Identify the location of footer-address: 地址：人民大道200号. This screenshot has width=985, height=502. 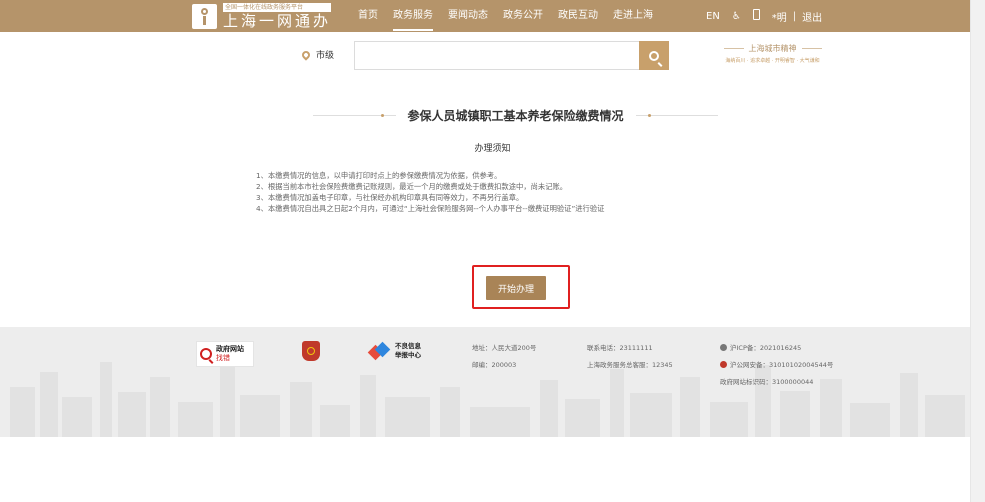
(504, 348).